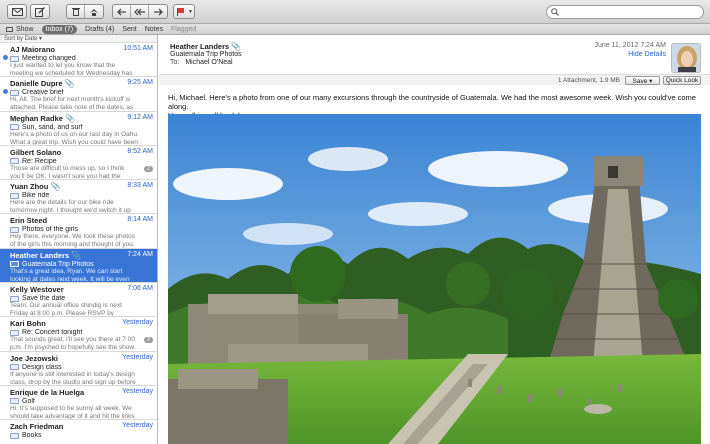 This screenshot has width=710, height=444. What do you see at coordinates (58, 264) in the screenshot?
I see `subject-text: Guatemala Trip Photos` at bounding box center [58, 264].